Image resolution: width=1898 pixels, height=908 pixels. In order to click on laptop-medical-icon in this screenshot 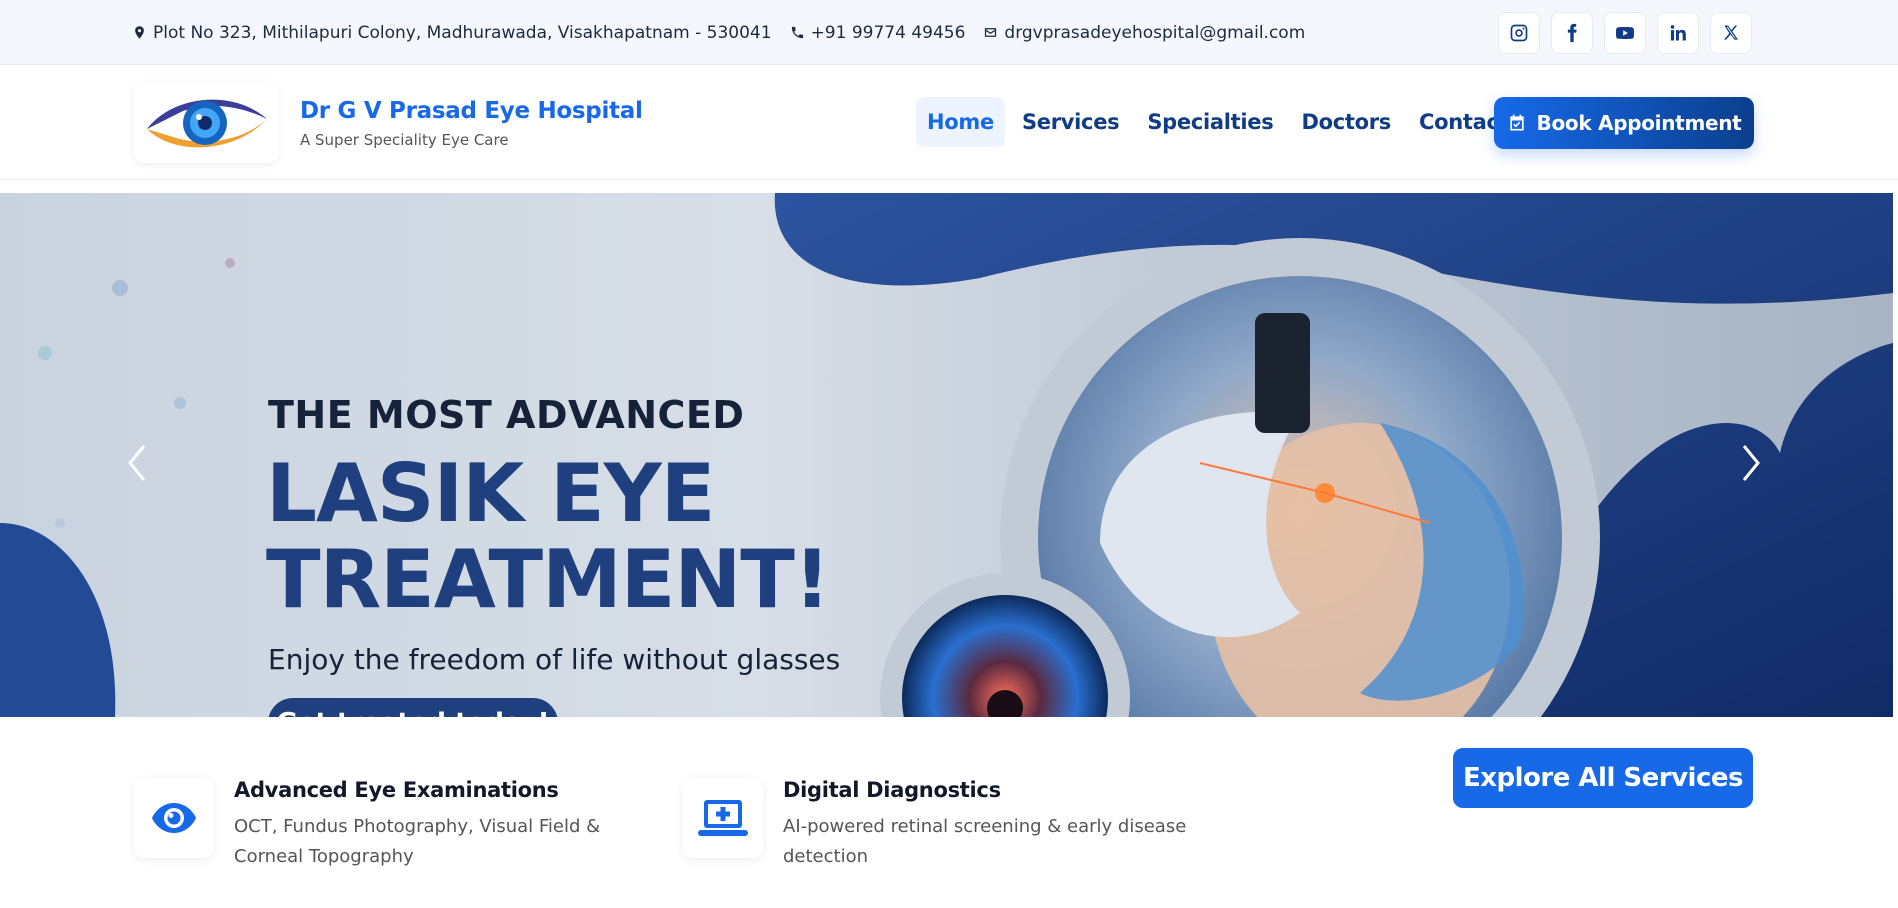, I will do `click(723, 818)`.